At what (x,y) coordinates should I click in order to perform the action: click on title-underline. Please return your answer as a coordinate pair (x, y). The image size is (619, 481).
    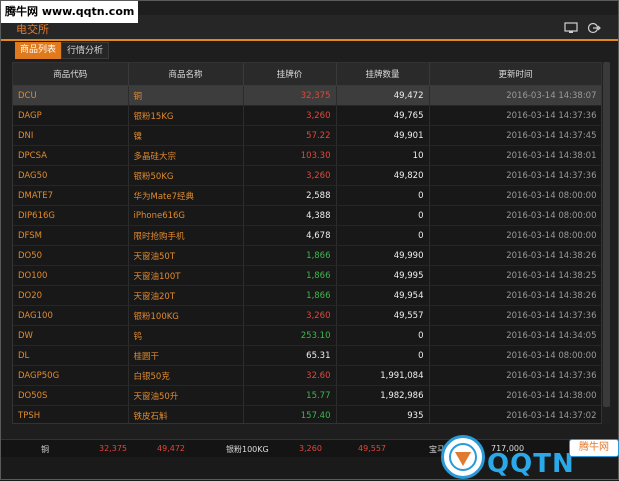
    Looking at the image, I should click on (309, 40).